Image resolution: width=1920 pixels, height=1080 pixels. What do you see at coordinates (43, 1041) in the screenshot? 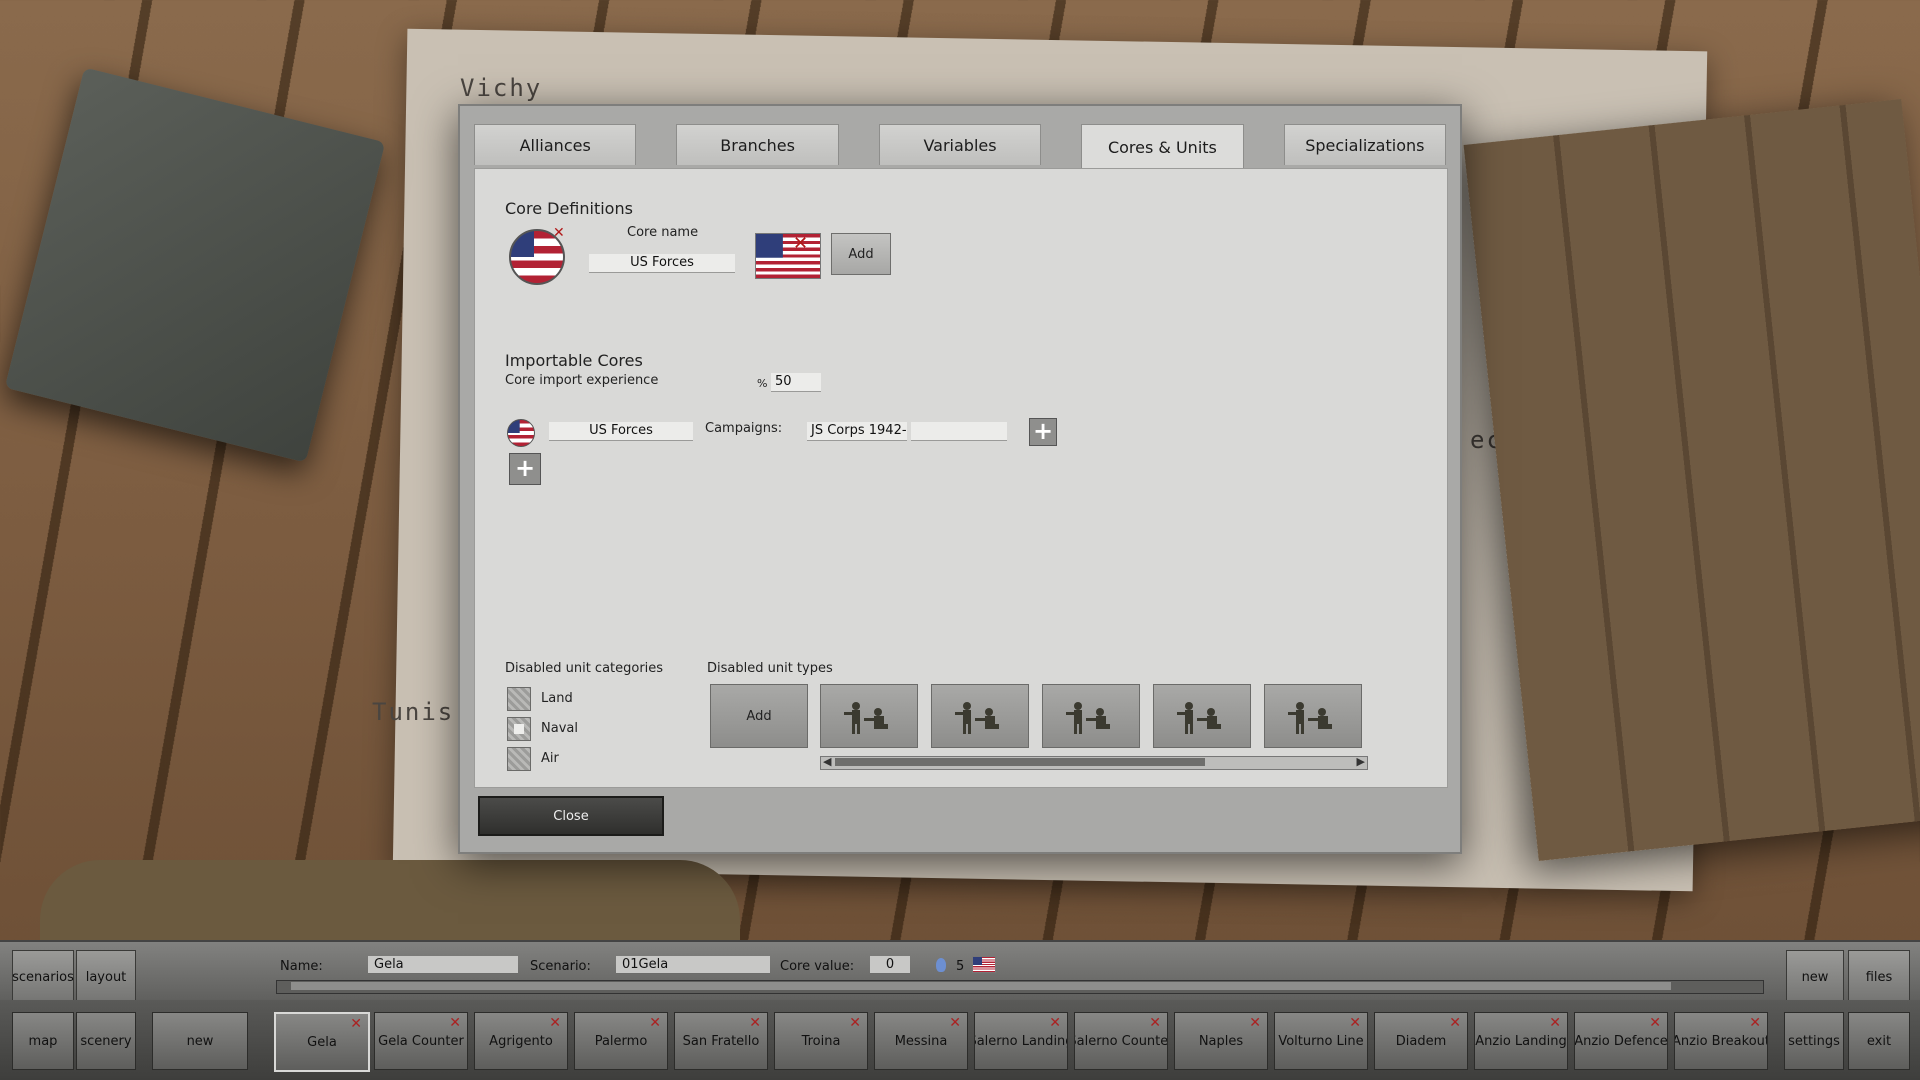
I see `map-button: map` at bounding box center [43, 1041].